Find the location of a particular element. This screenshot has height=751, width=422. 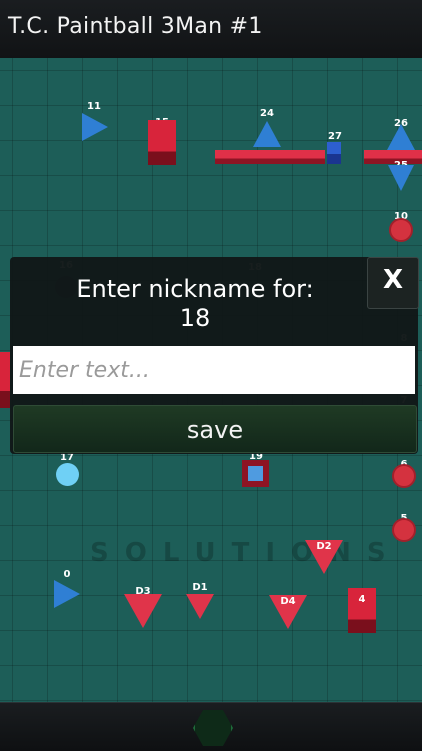

bunker-label-d3: D3 is located at coordinates (143, 591).